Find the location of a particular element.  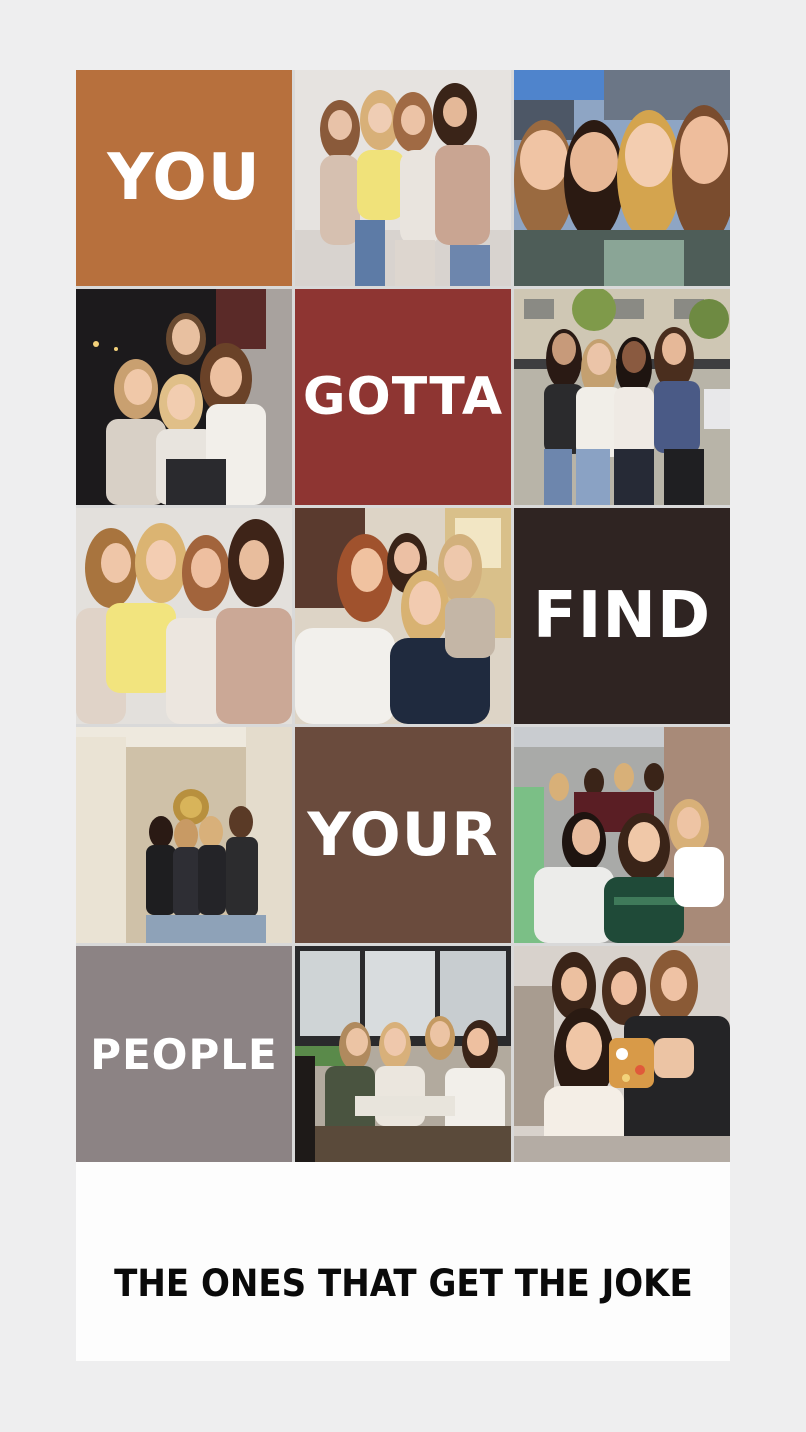

photo-group-street-evening is located at coordinates (622, 397).